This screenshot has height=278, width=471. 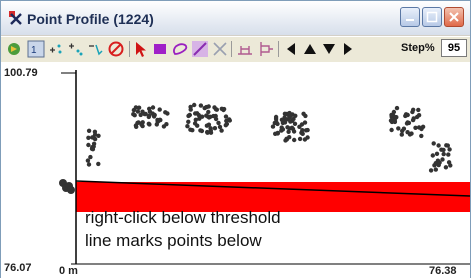 I want to click on title-bar: Point Profile (1224), so click(x=235, y=18).